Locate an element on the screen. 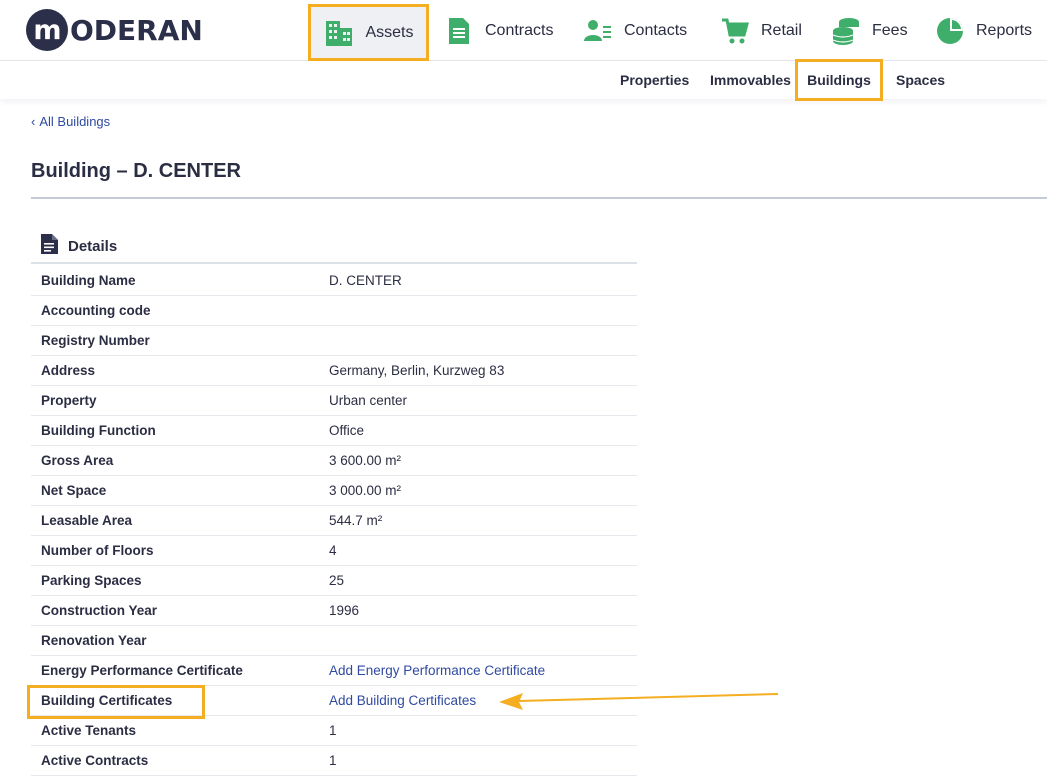  row-label: Registry Number is located at coordinates (95, 340).